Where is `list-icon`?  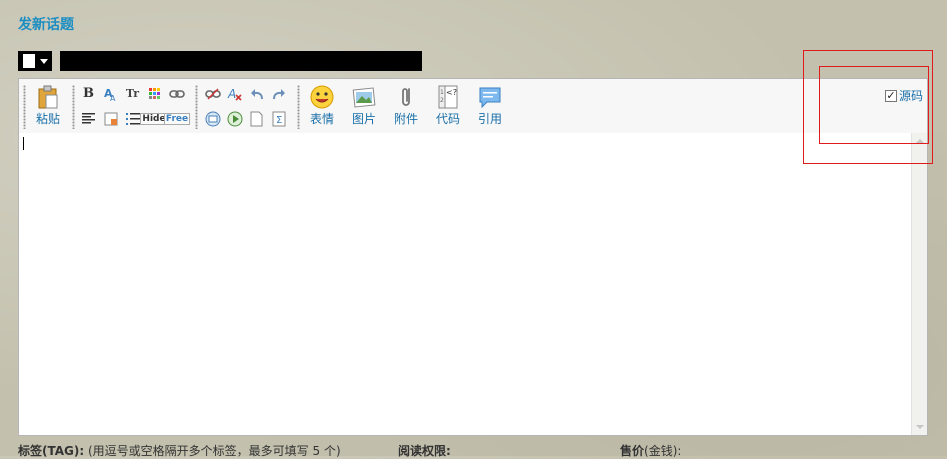 list-icon is located at coordinates (132, 118).